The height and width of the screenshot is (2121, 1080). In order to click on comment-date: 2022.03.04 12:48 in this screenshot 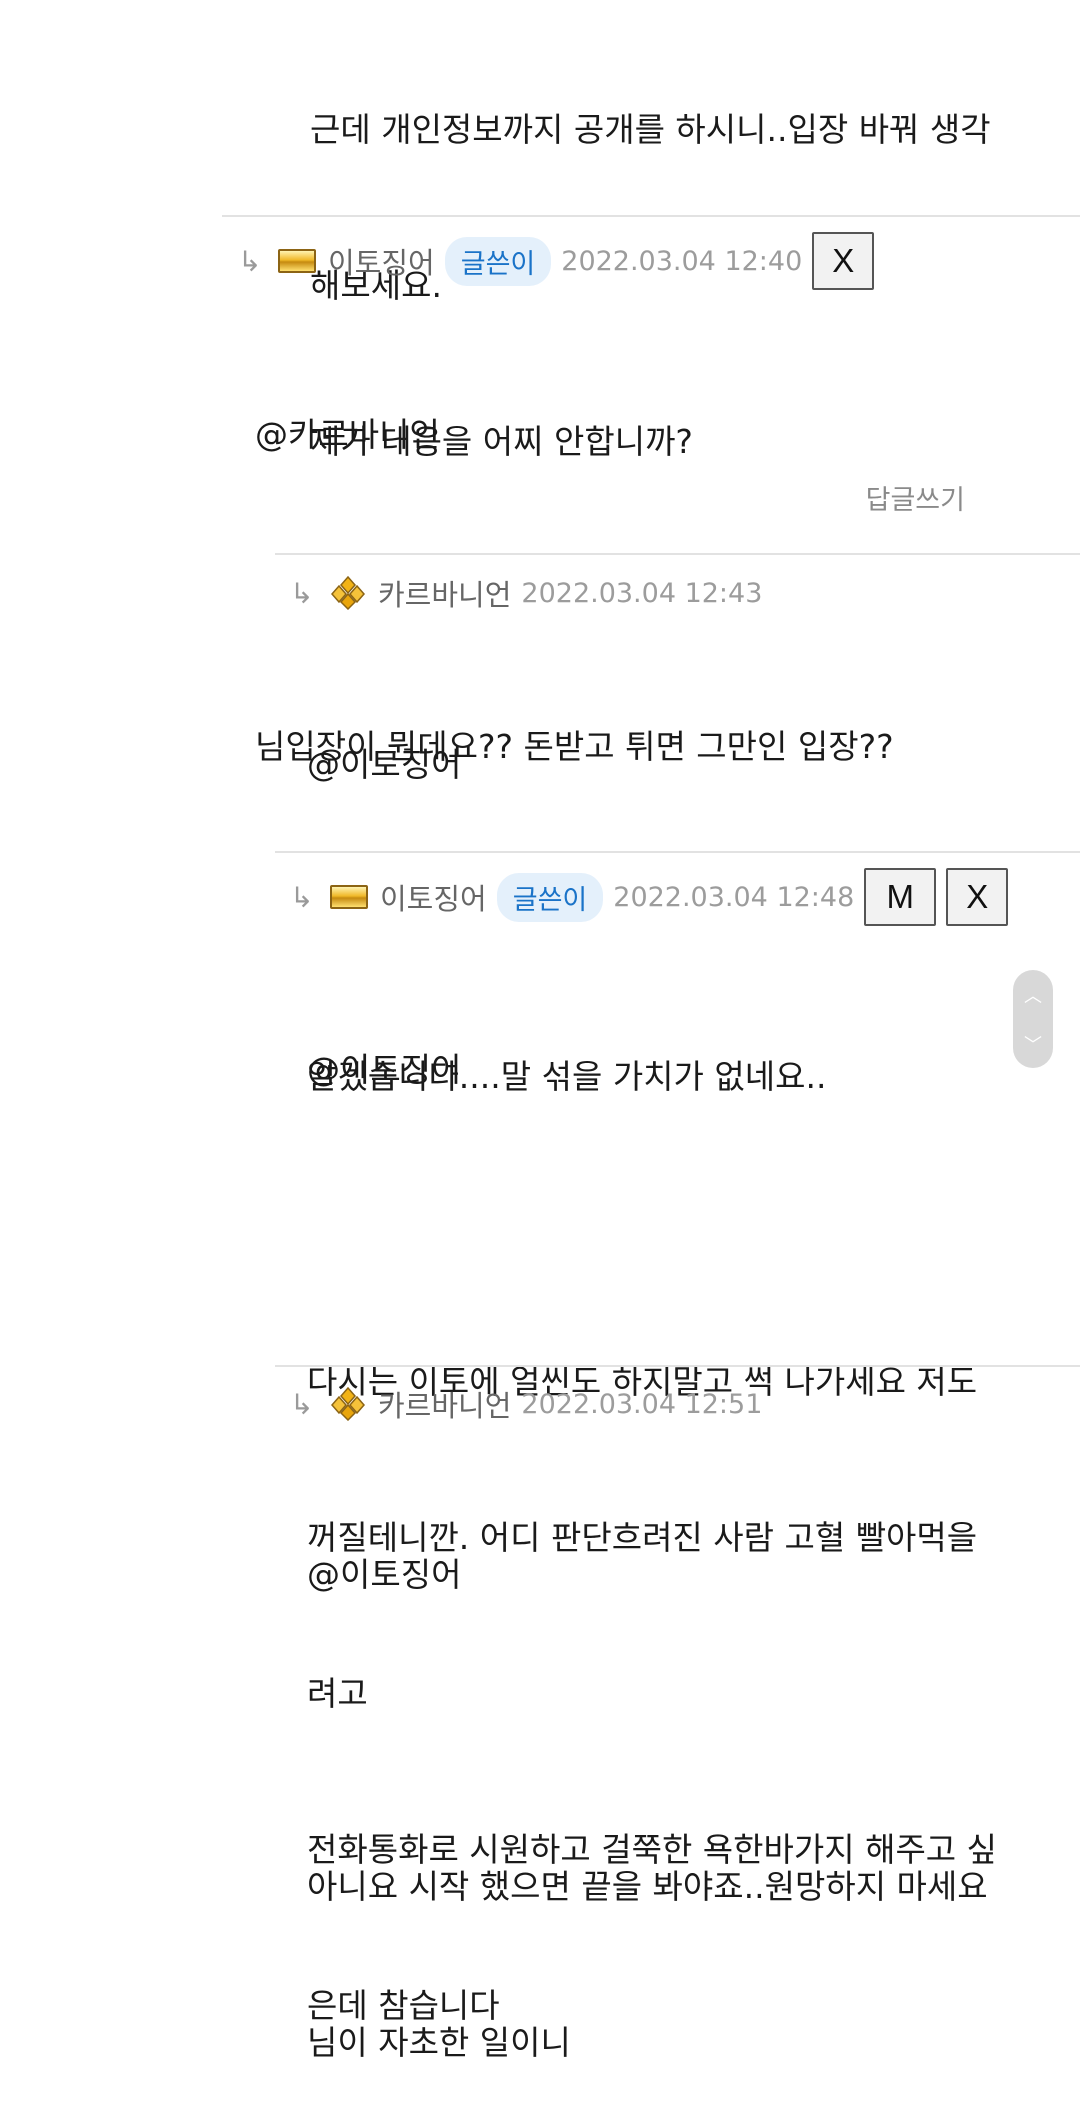, I will do `click(734, 897)`.